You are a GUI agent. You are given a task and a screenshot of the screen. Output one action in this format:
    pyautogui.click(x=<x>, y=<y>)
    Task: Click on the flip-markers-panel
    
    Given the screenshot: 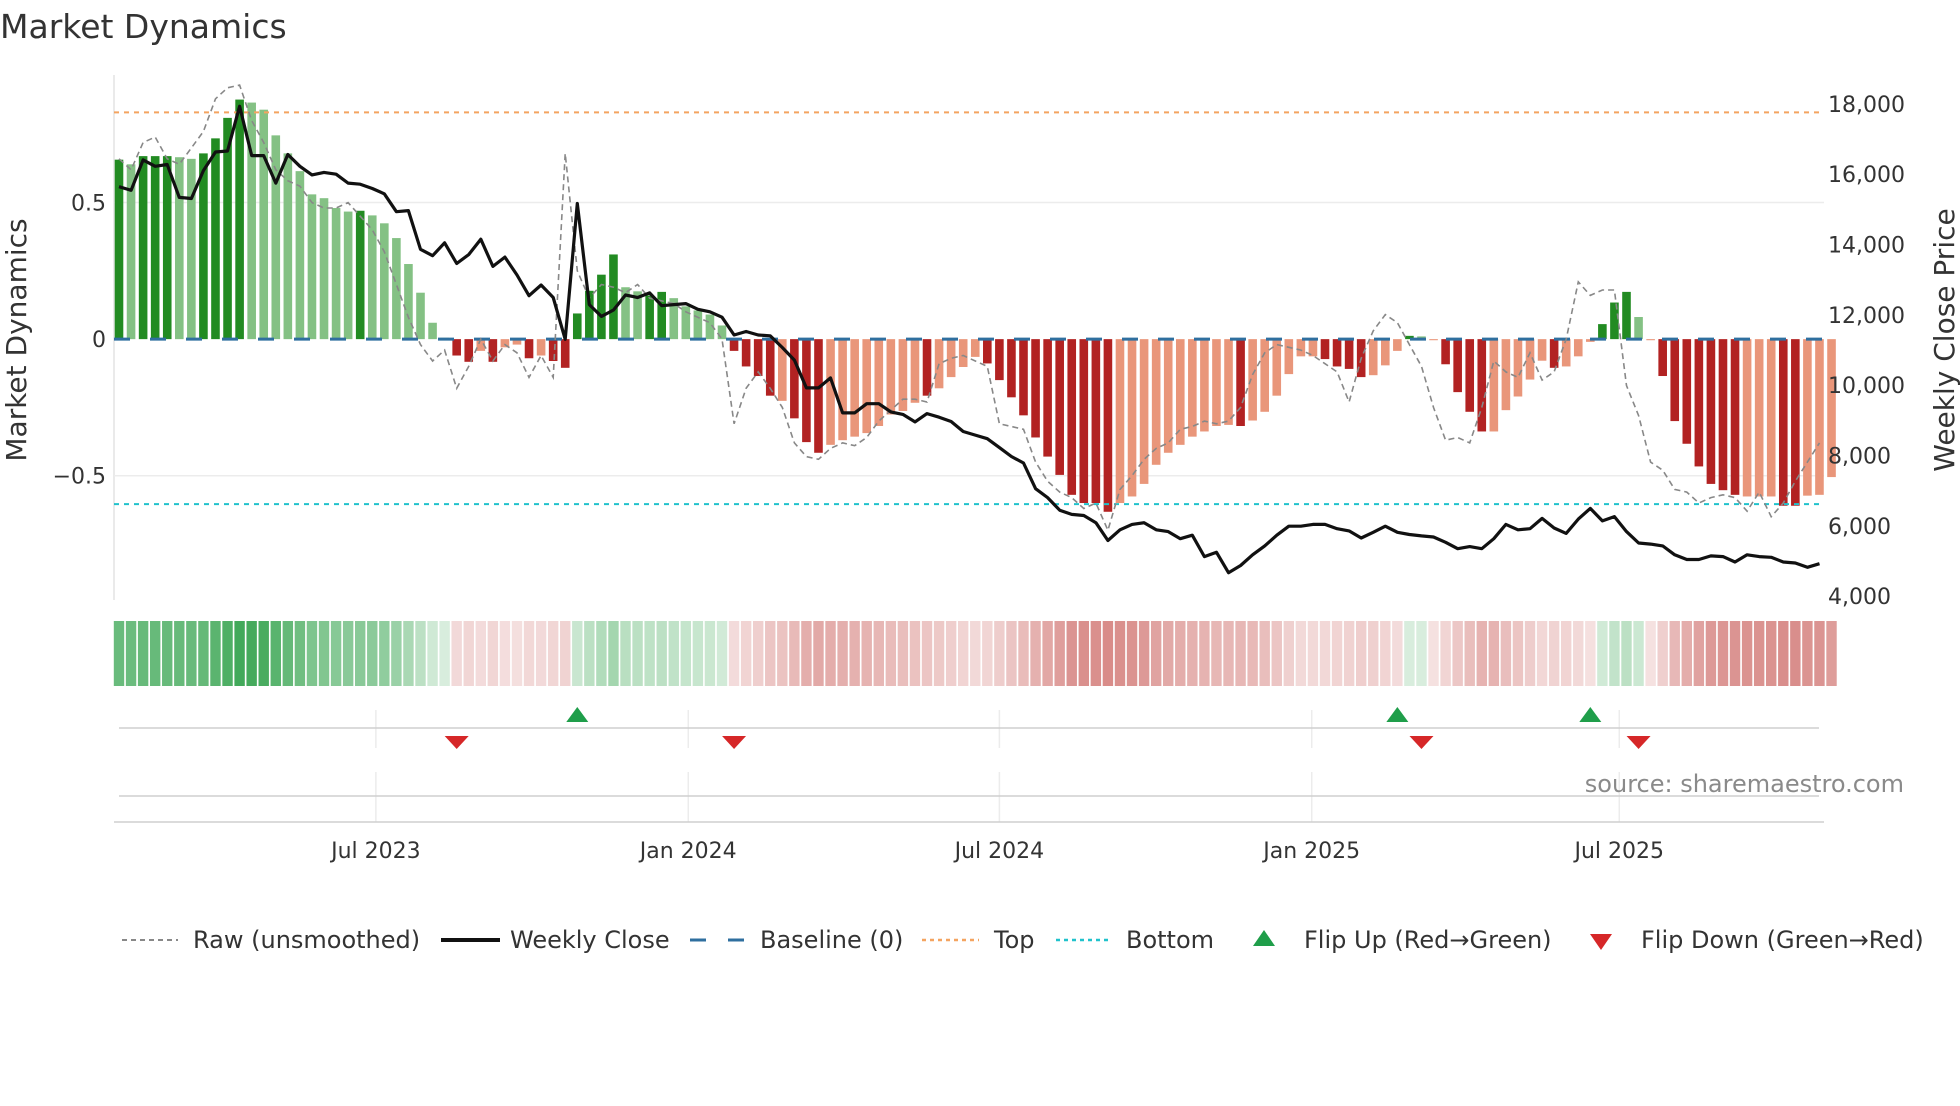 What is the action you would take?
    pyautogui.click(x=969, y=765)
    